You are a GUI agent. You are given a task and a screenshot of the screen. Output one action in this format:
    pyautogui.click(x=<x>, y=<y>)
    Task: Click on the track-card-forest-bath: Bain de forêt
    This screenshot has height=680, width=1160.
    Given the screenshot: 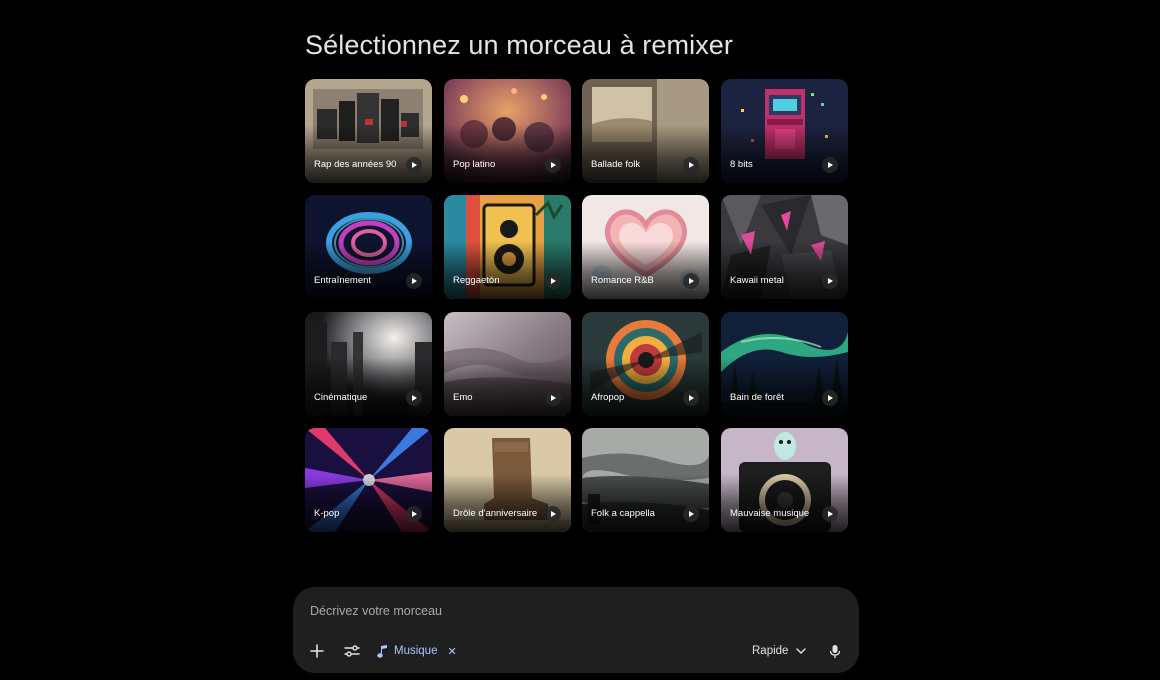 What is the action you would take?
    pyautogui.click(x=784, y=364)
    